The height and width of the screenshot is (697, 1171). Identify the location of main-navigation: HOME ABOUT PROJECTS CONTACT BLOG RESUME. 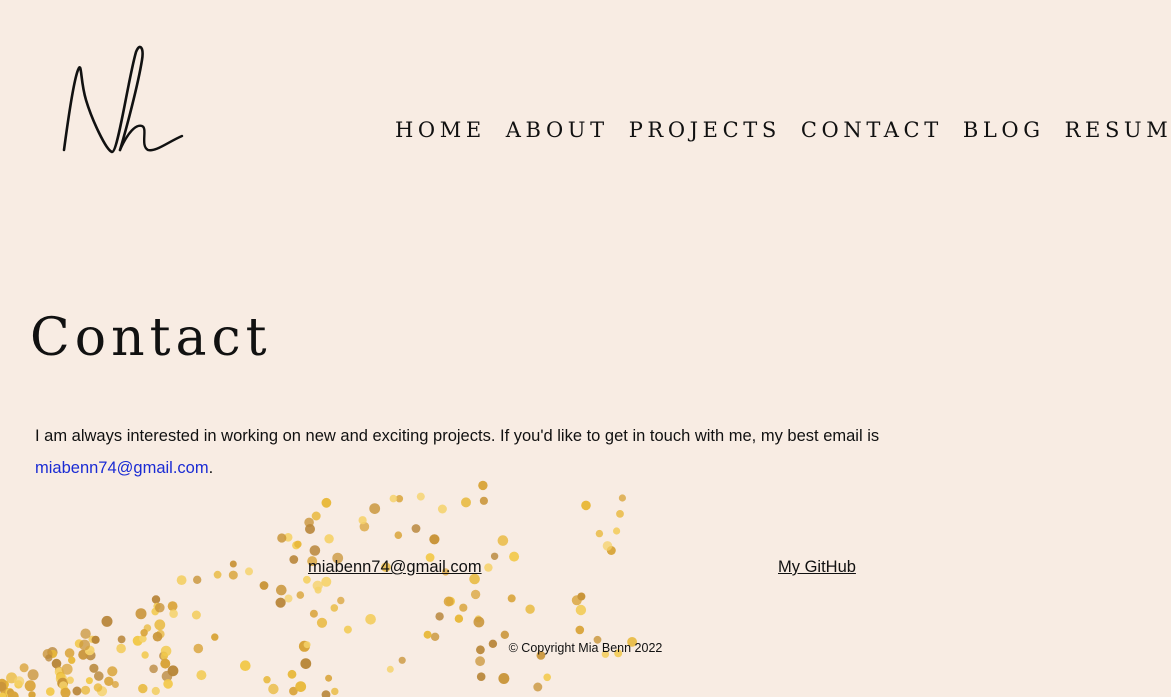
(783, 130).